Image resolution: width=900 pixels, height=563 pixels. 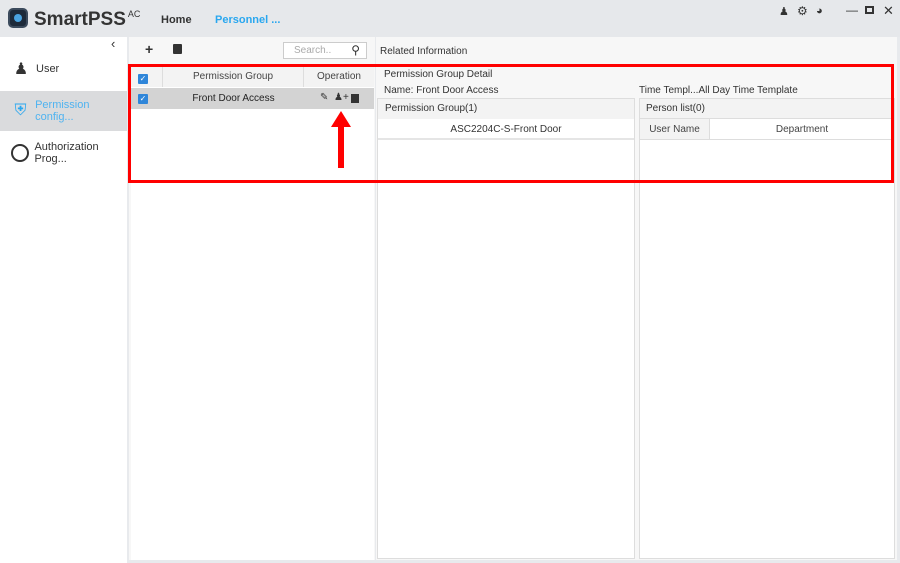 I want to click on shield-key-icon: ⛨, so click(x=20, y=110).